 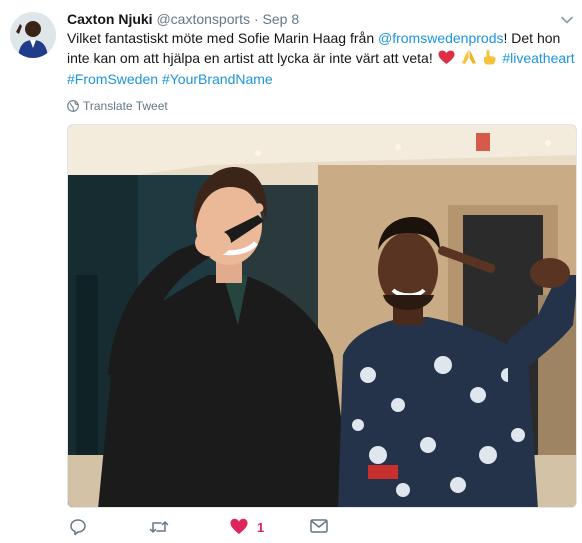 What do you see at coordinates (532, 38) in the screenshot?
I see `tweet-text-segment: ! Det hon` at bounding box center [532, 38].